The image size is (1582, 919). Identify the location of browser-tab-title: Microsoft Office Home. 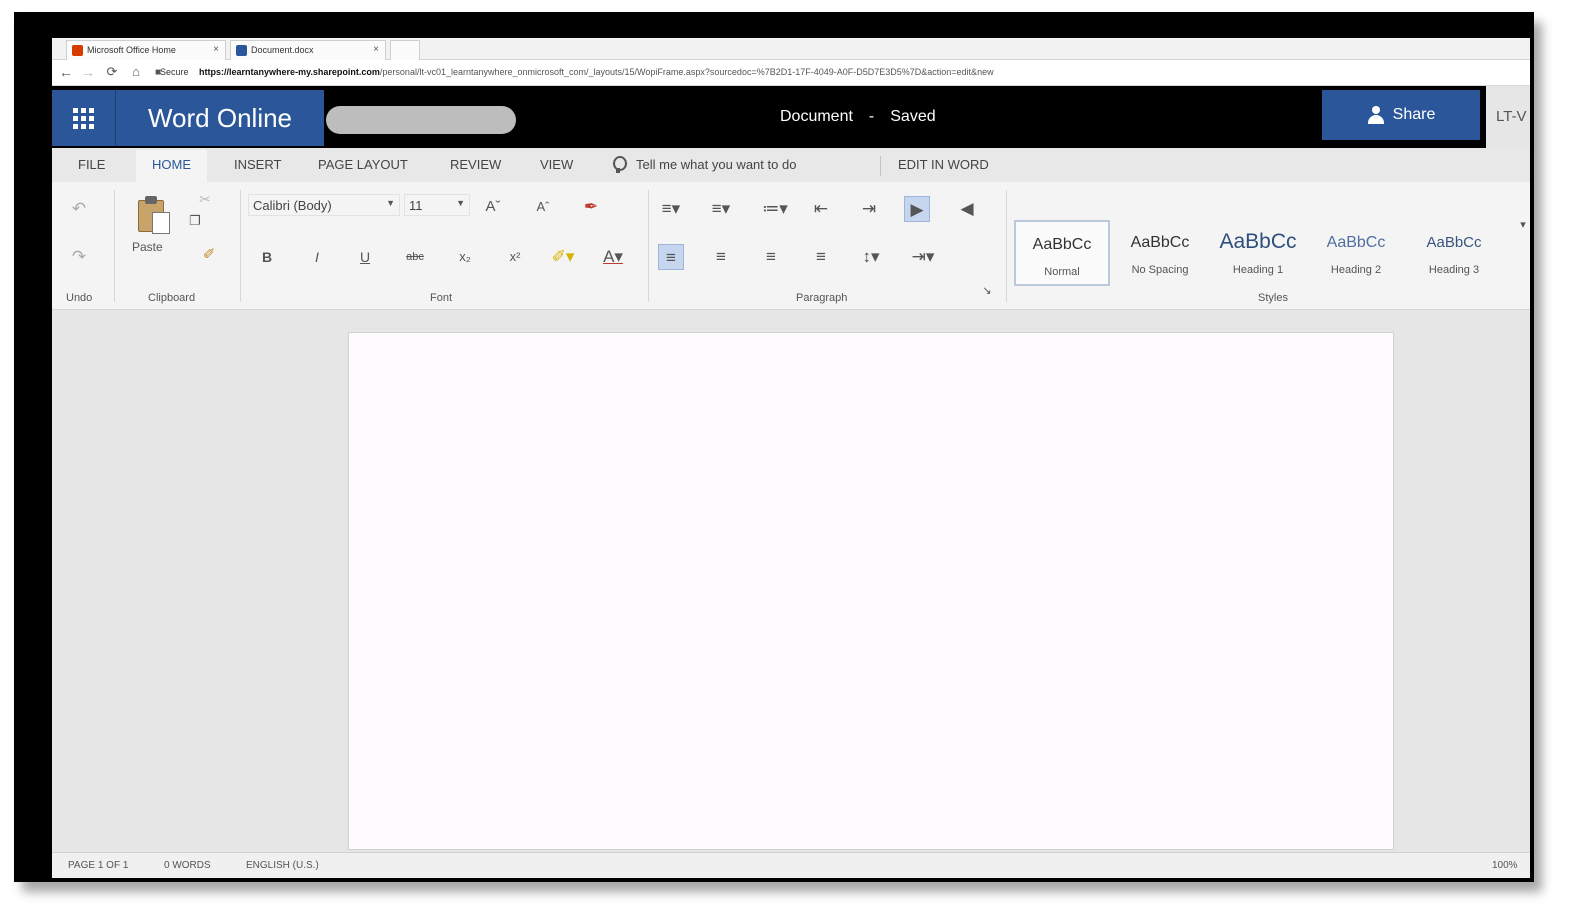
(131, 50).